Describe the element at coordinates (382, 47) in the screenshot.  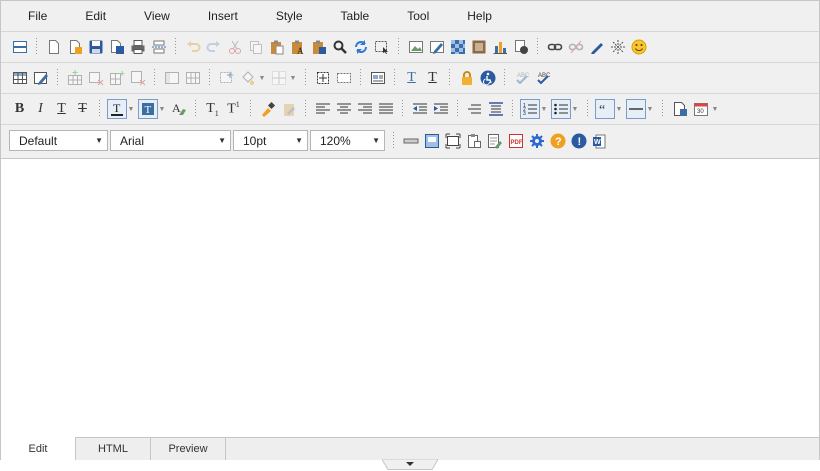
I see `select-all-icon` at that location.